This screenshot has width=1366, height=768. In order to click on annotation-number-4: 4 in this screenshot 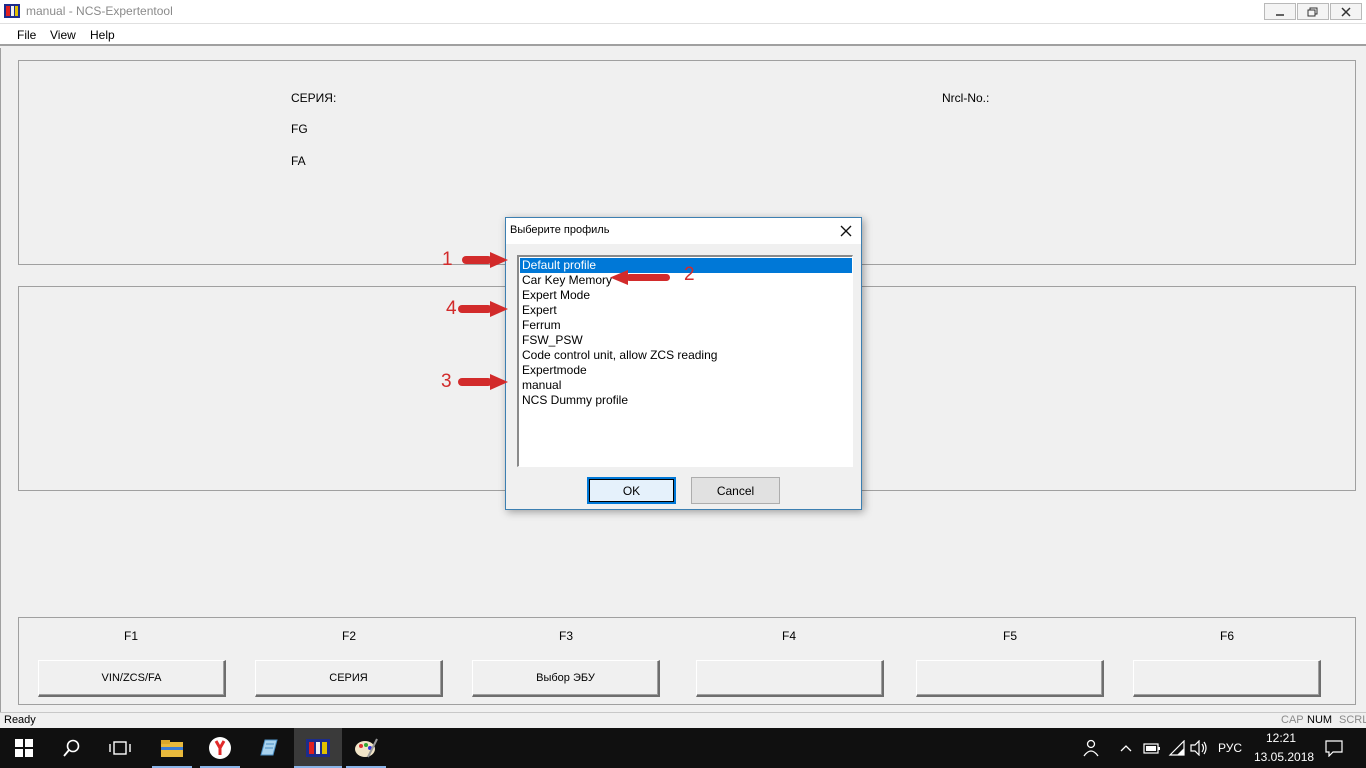, I will do `click(451, 308)`.